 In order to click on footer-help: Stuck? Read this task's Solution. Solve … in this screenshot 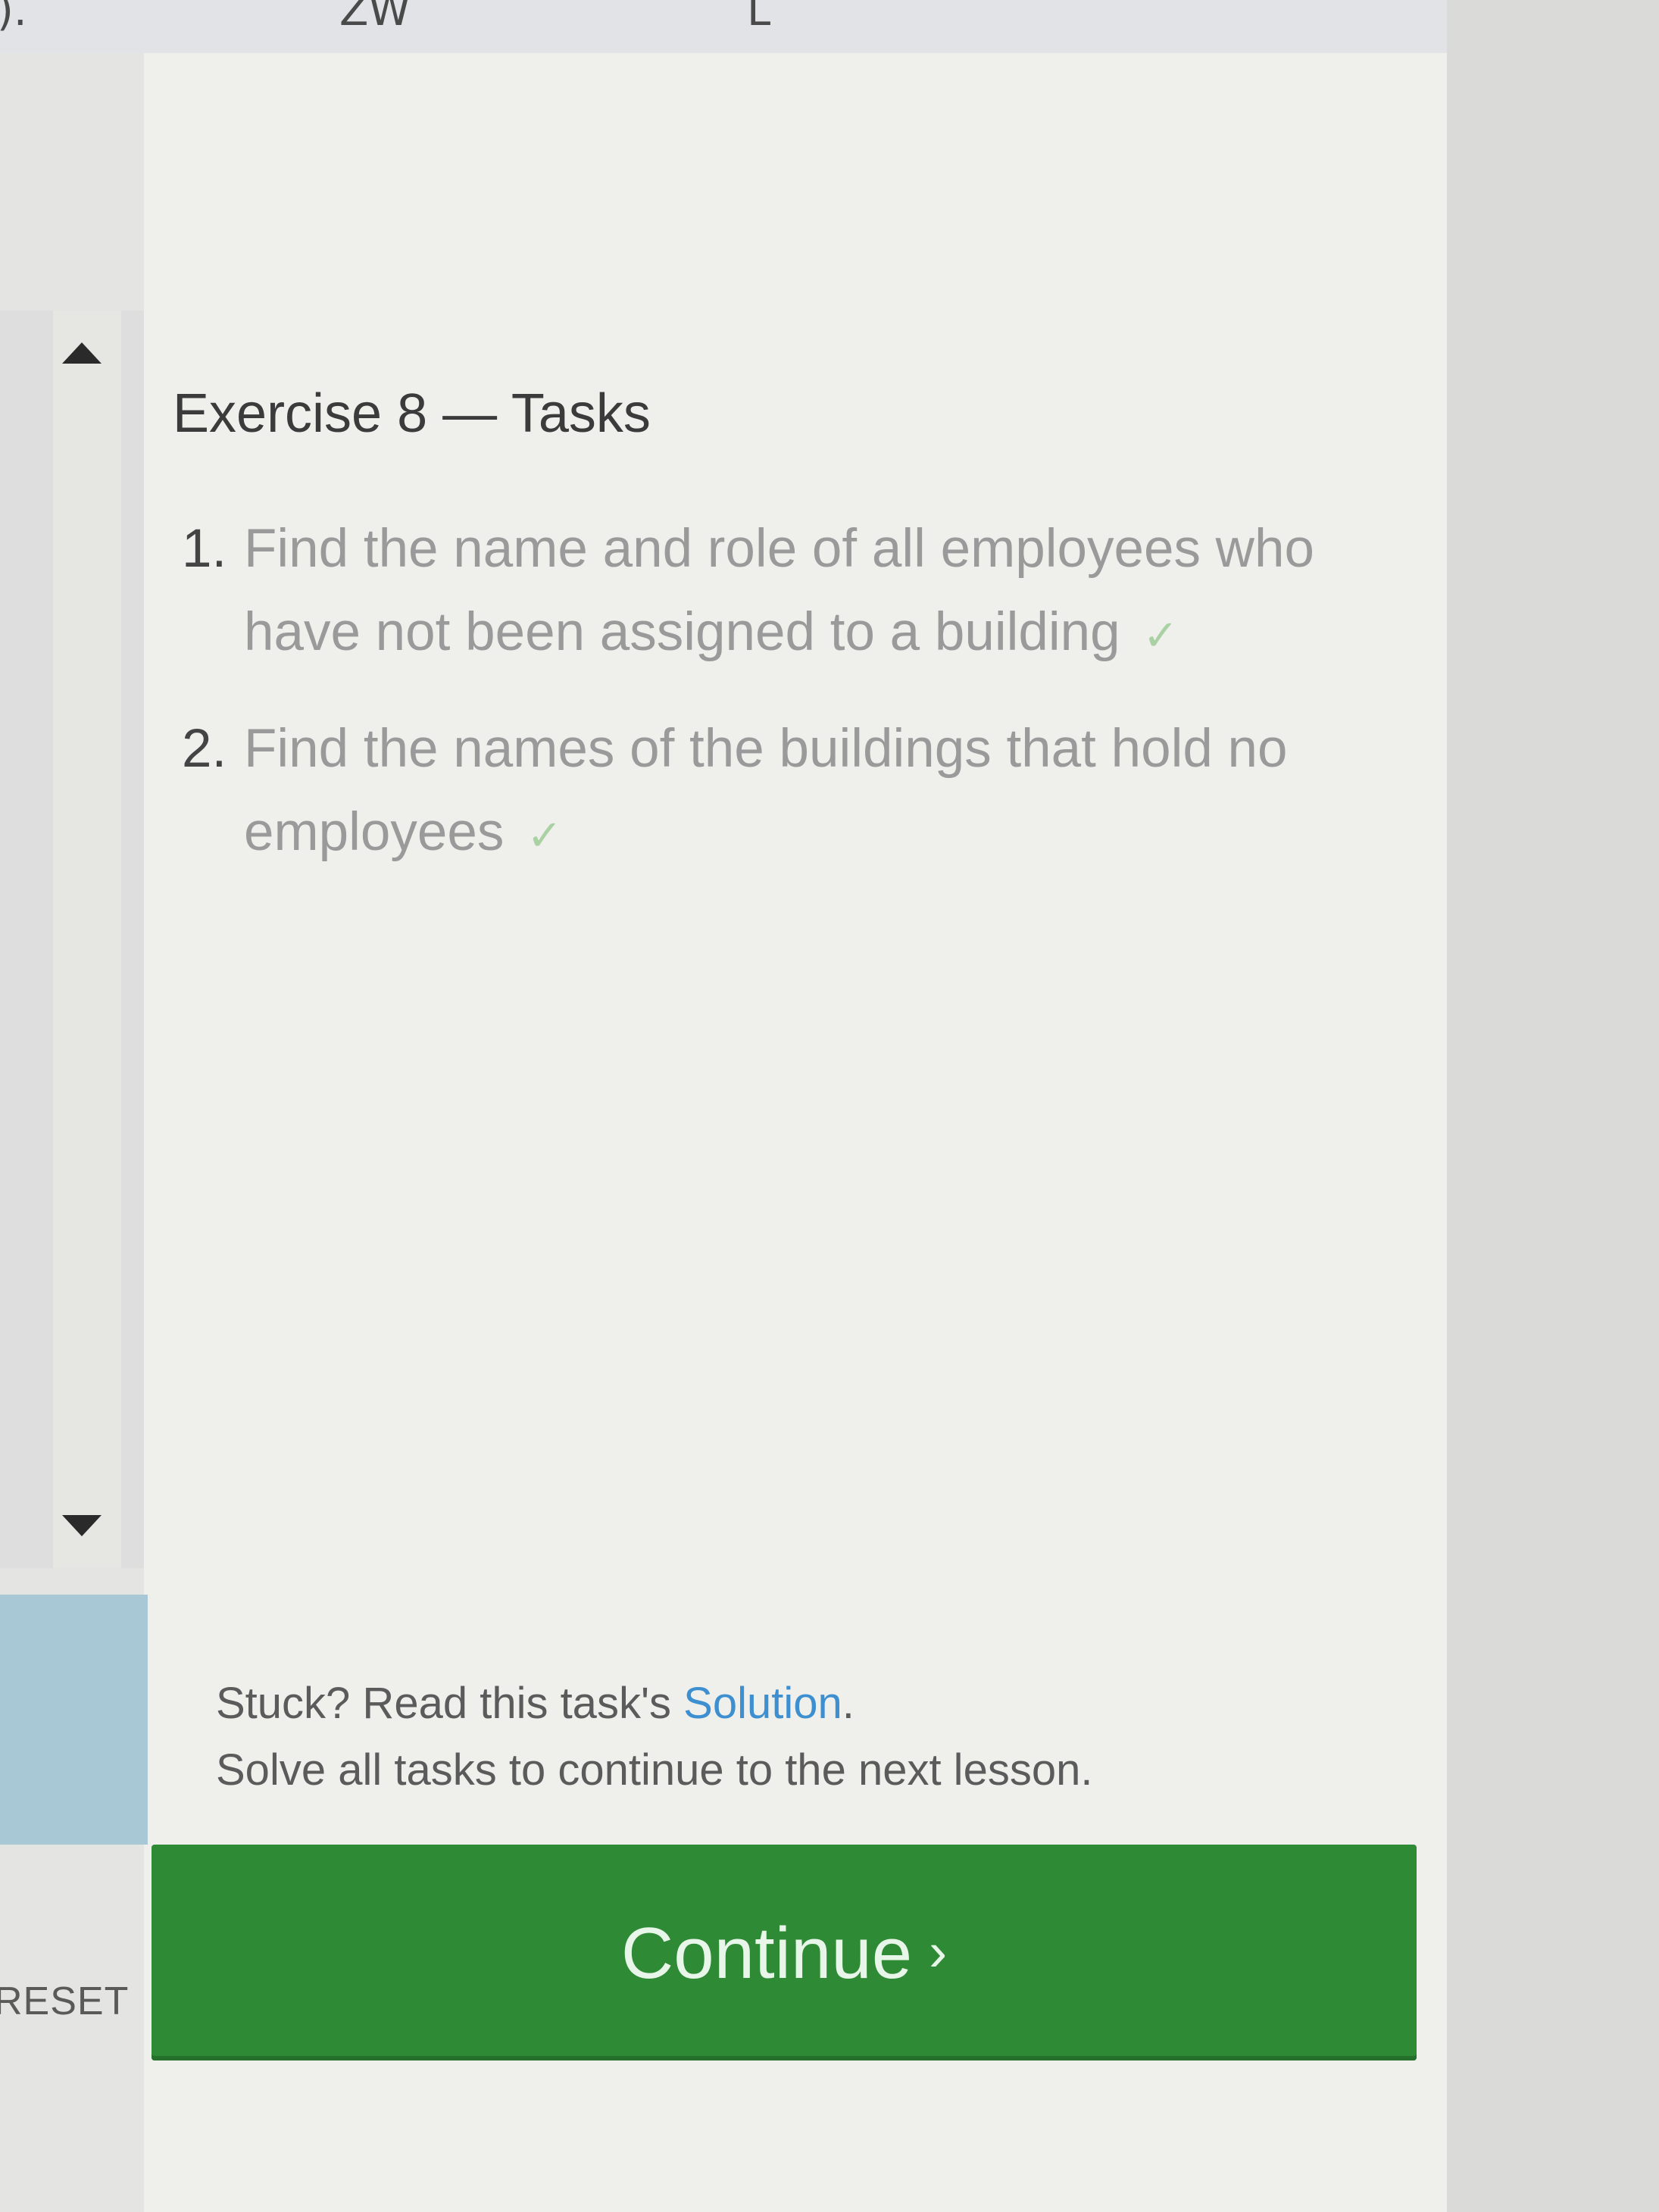, I will do `click(654, 1737)`.